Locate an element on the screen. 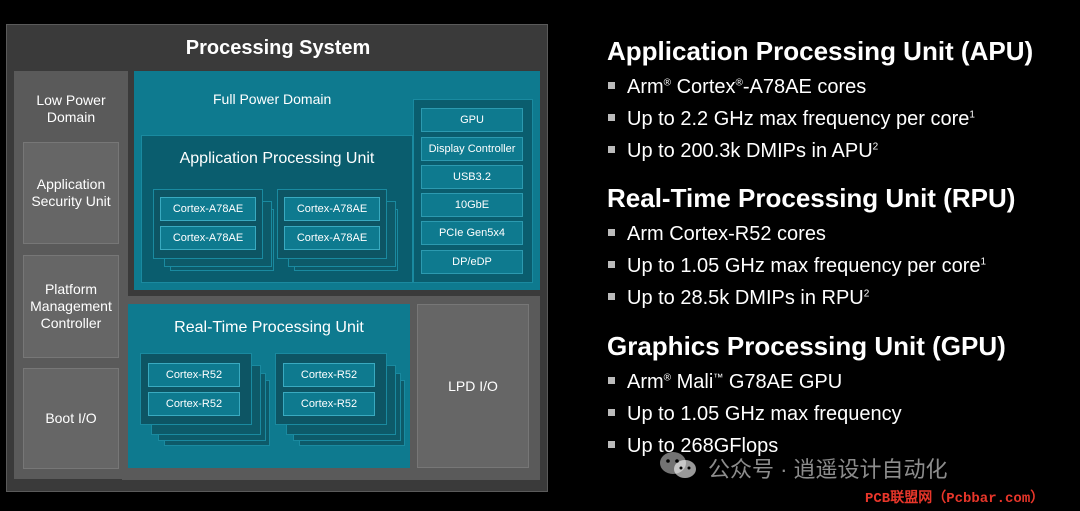  processing-system-title: Processing System is located at coordinates (278, 48).